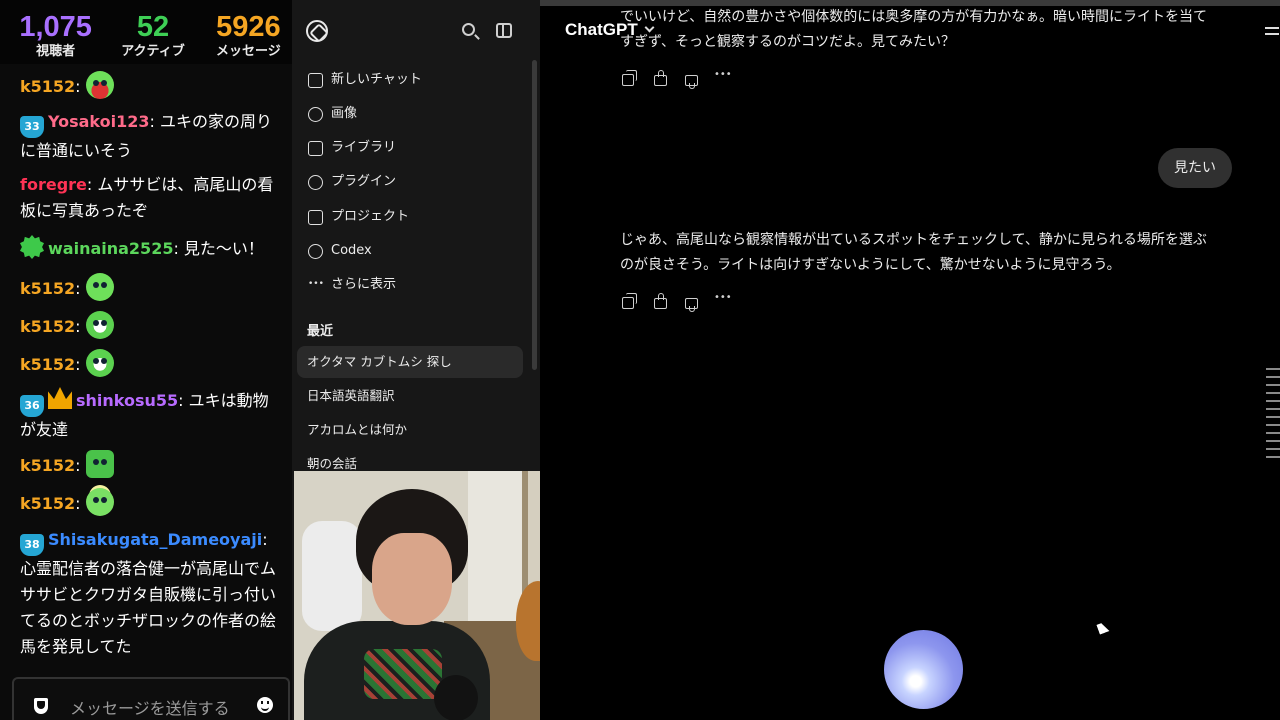  I want to click on recent-chat-item: 日本語英語翻訳, so click(410, 396).